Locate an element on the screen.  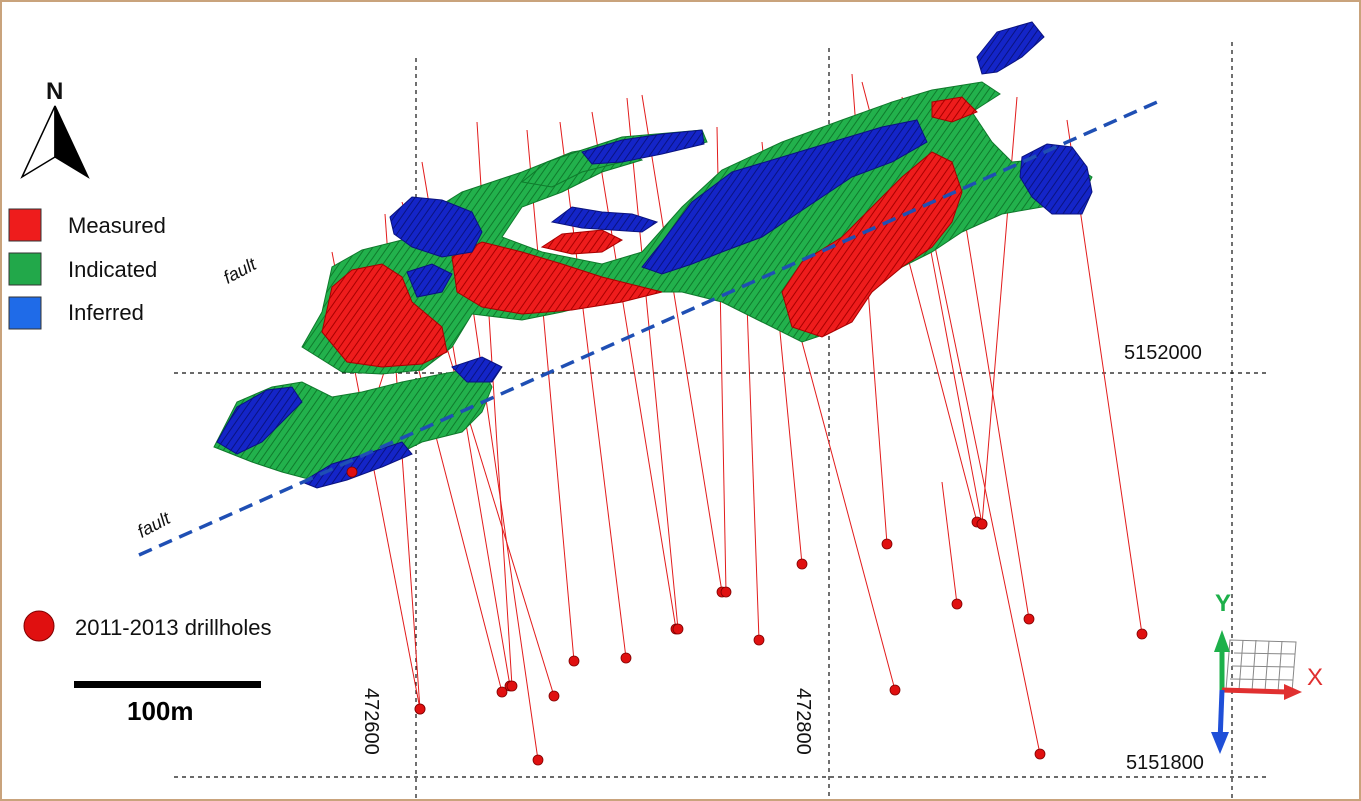
legend-swatches is located at coordinates (31, 425).